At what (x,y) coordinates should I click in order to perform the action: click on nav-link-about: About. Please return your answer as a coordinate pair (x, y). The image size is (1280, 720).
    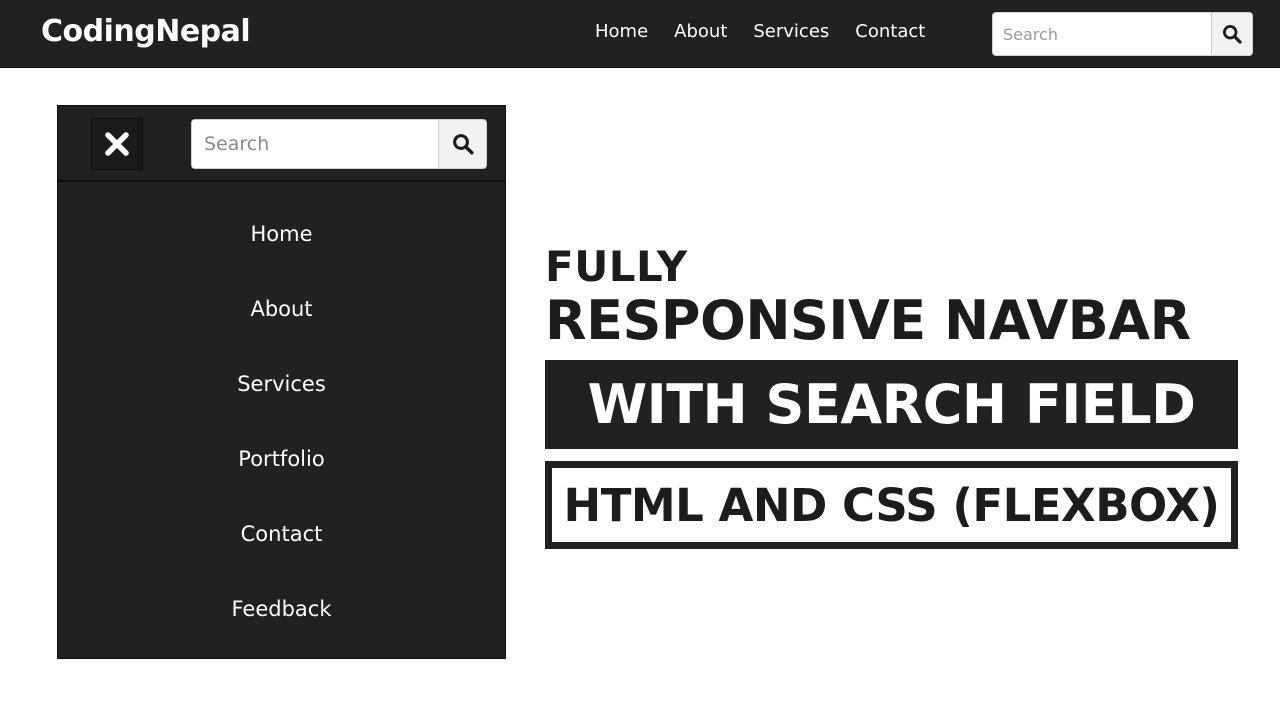
    Looking at the image, I should click on (700, 31).